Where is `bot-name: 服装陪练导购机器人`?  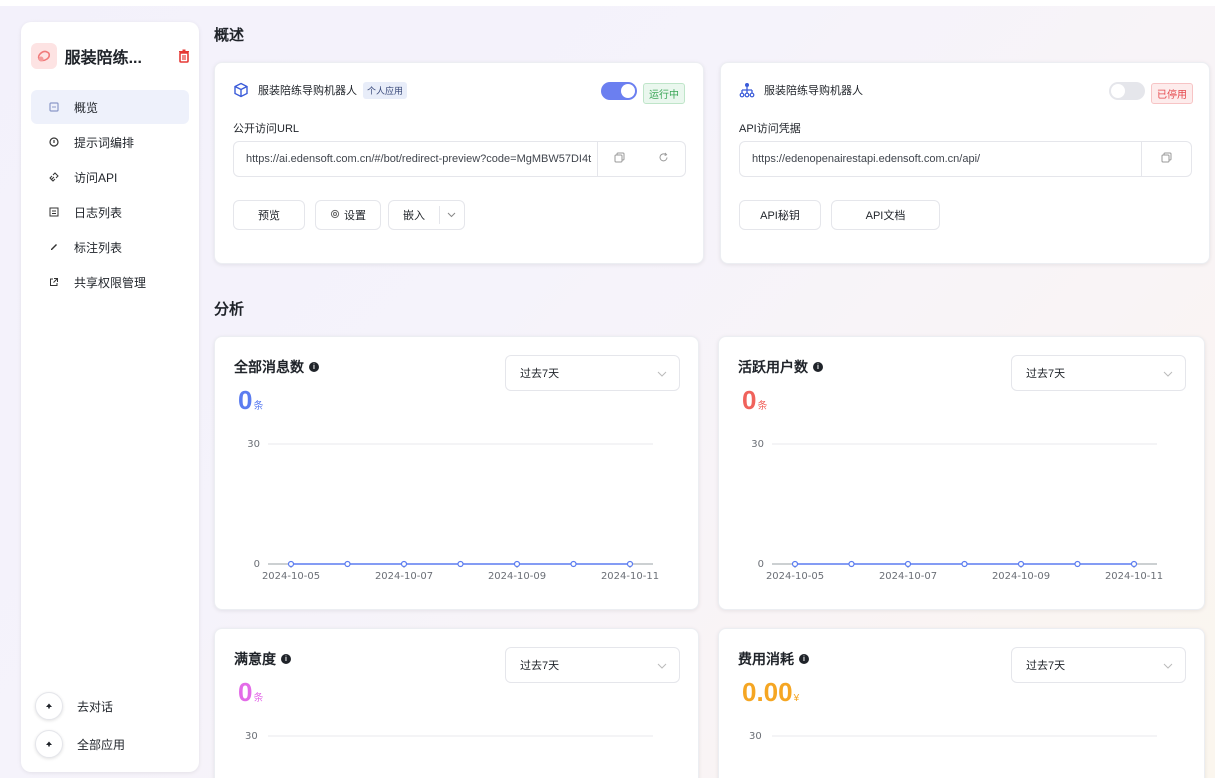
bot-name: 服装陪练导购机器人 is located at coordinates (813, 91).